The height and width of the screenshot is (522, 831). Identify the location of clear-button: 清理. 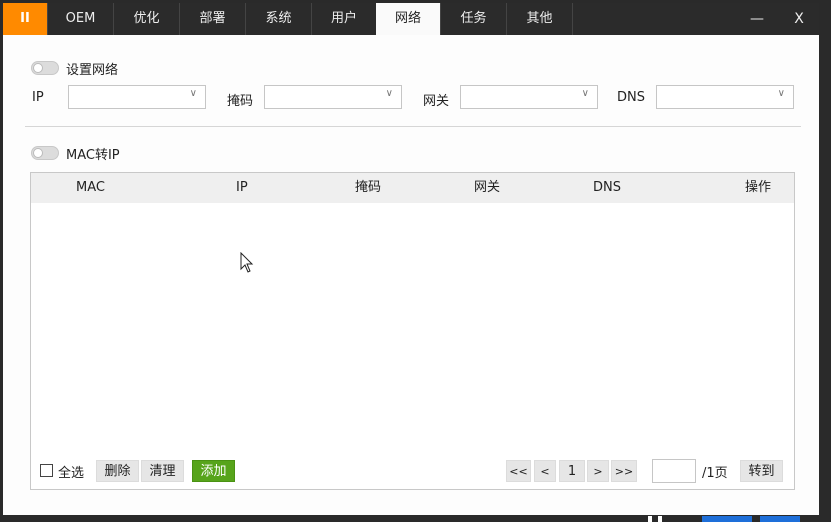
(162, 471).